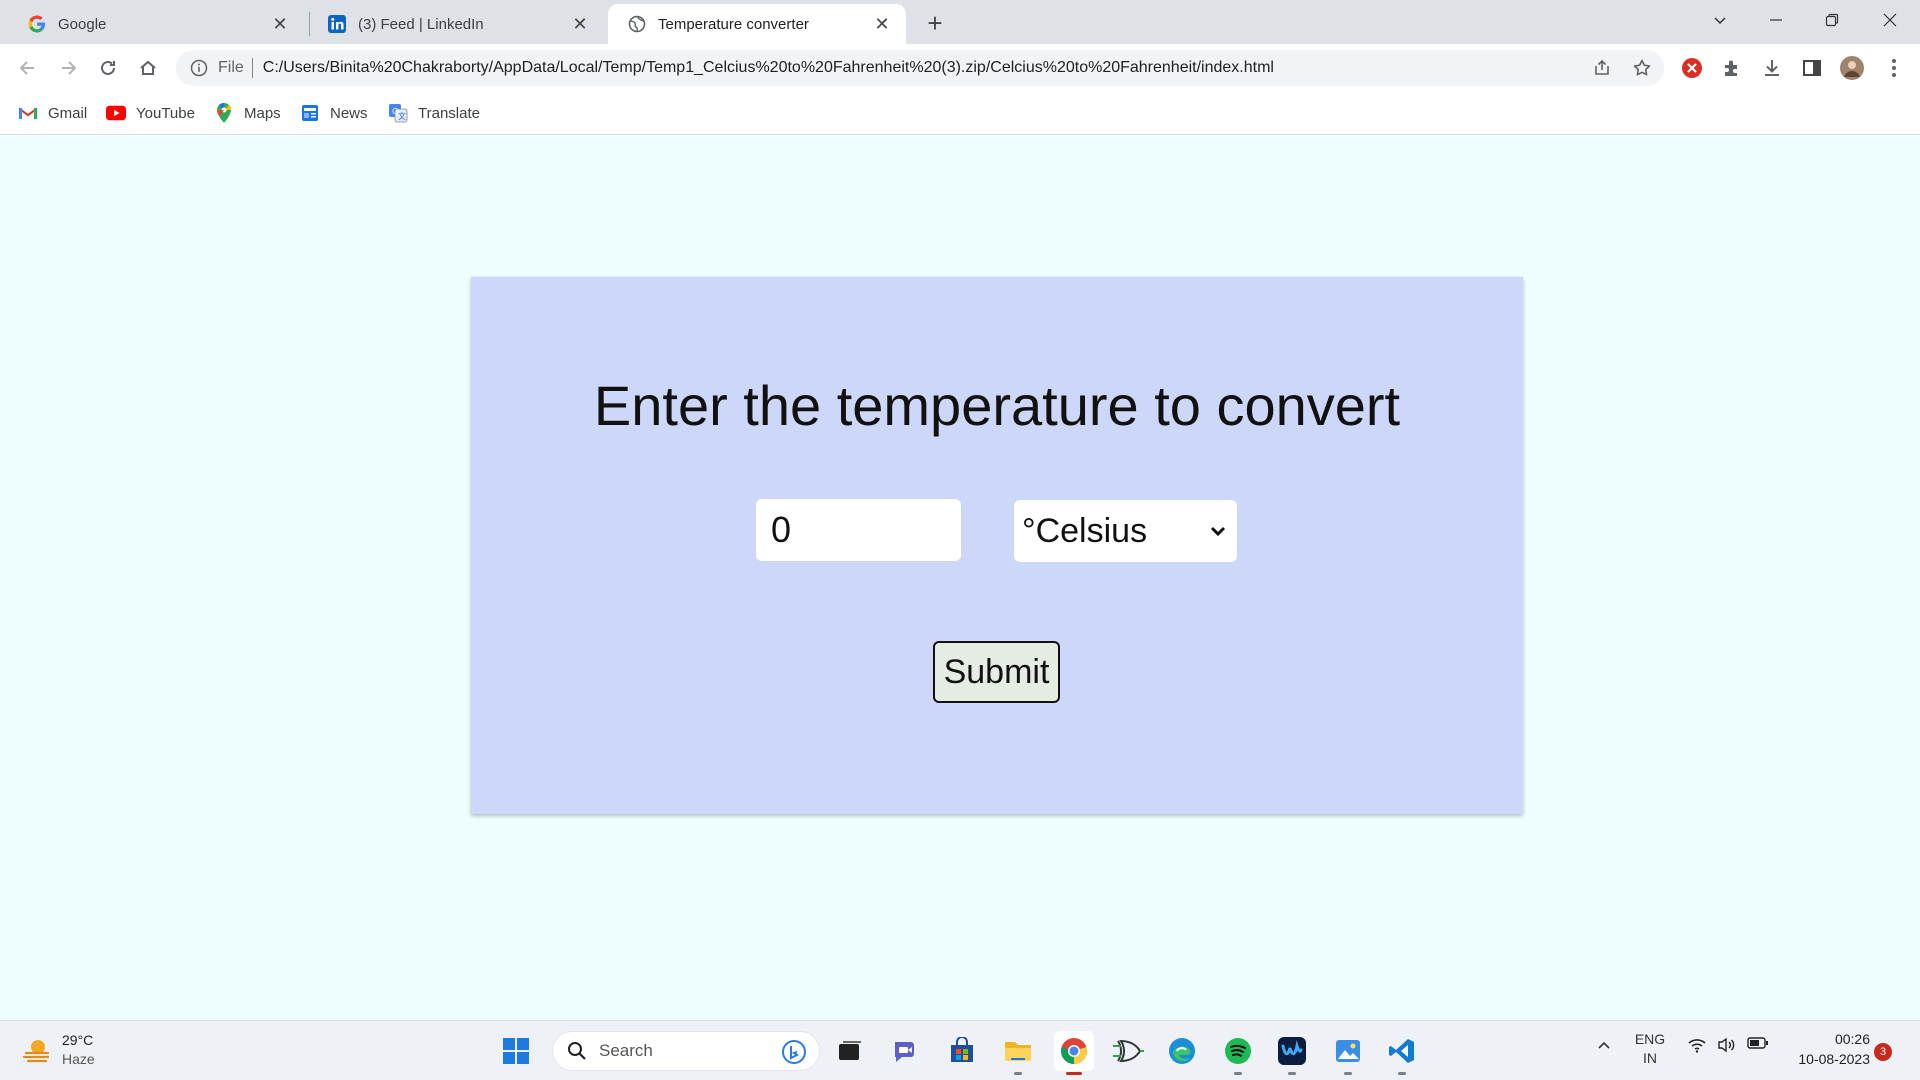  What do you see at coordinates (310, 113) in the screenshot?
I see `news-icon` at bounding box center [310, 113].